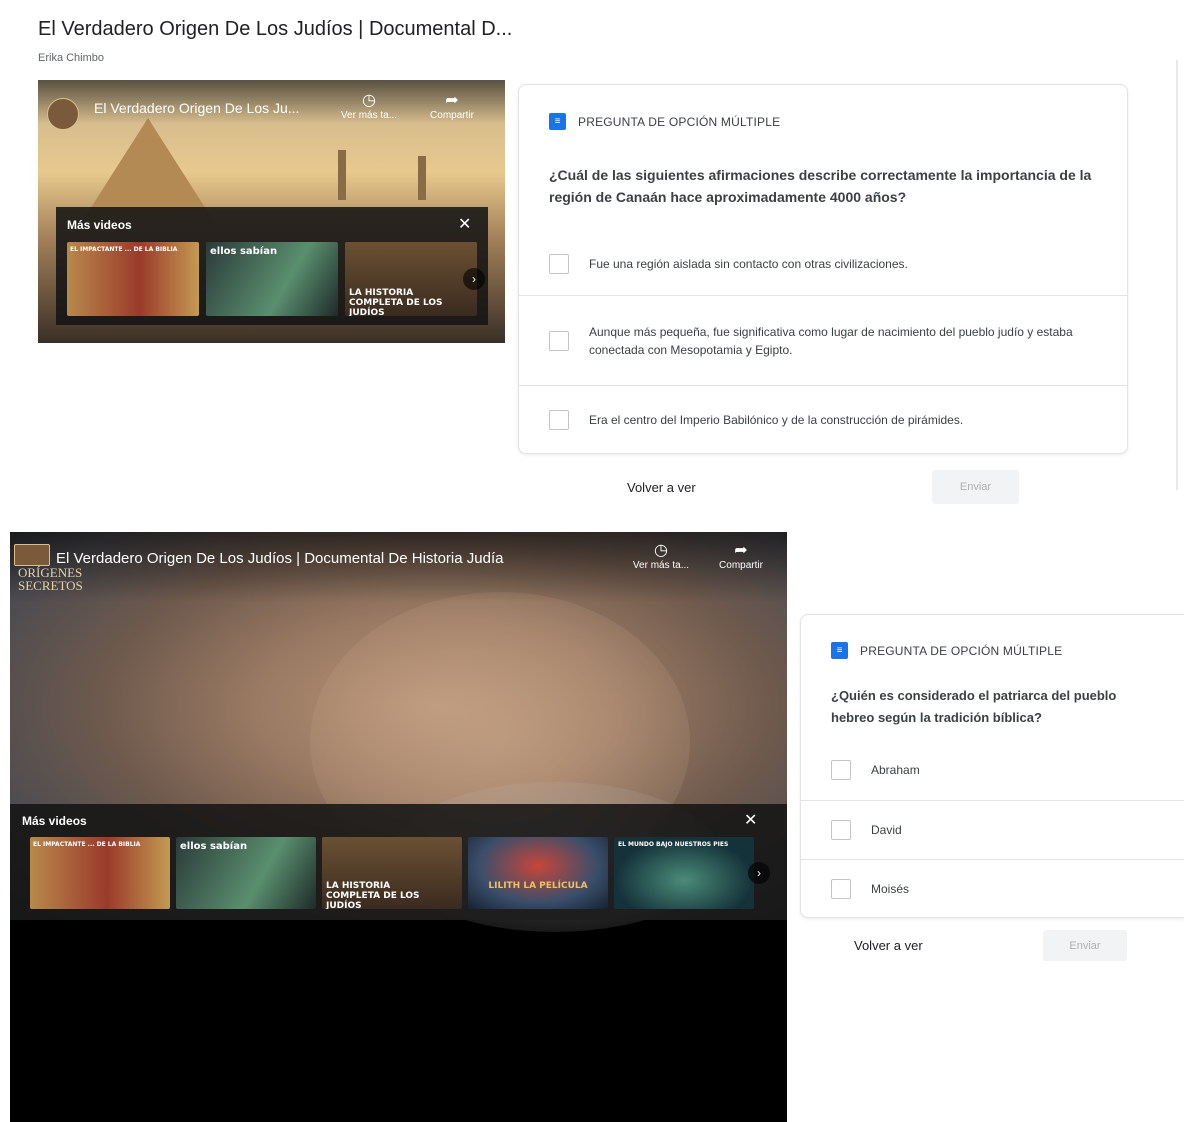  Describe the element at coordinates (71, 58) in the screenshot. I see `author-name: Erika Chimbo` at that location.